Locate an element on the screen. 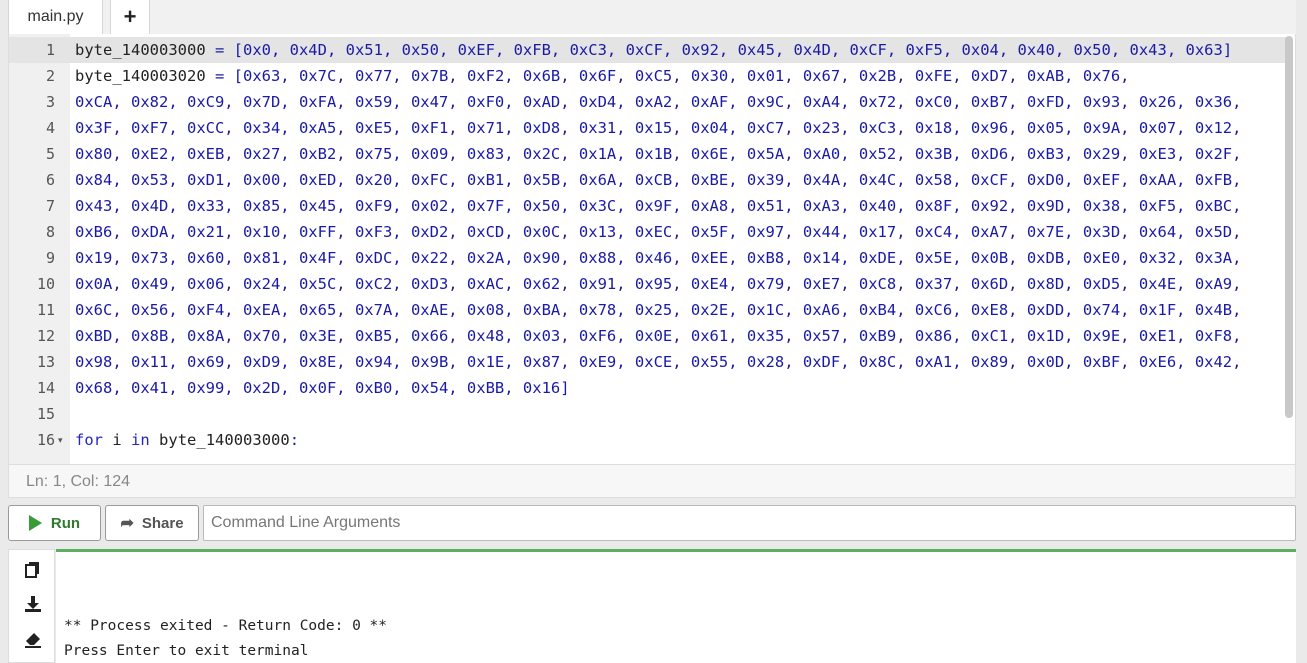 Image resolution: width=1307 pixels, height=663 pixels. run-button: Run is located at coordinates (54, 523).